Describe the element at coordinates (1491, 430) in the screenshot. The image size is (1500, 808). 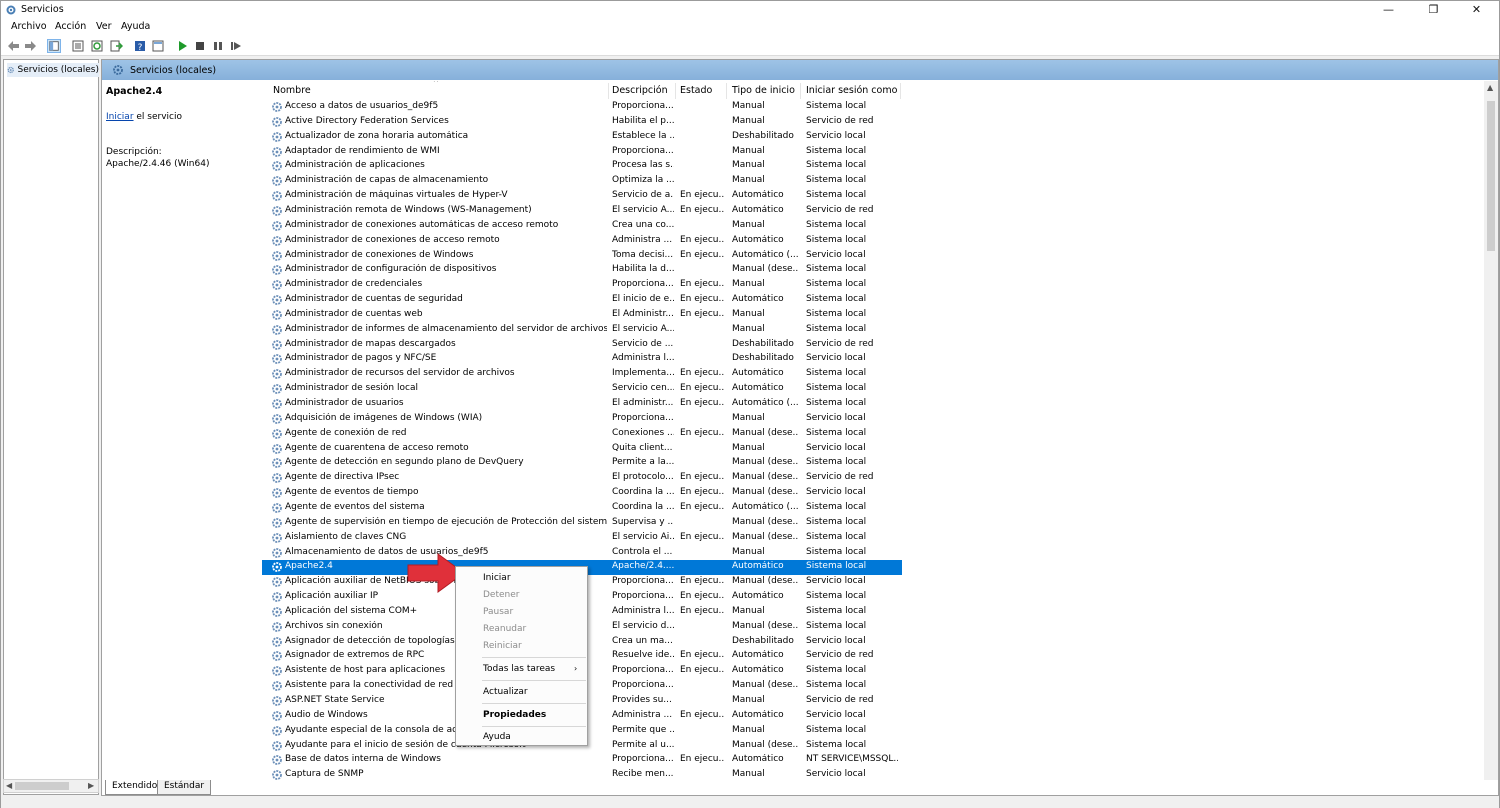
I see `list-vertical-scrollbar: ▲ ▼` at that location.